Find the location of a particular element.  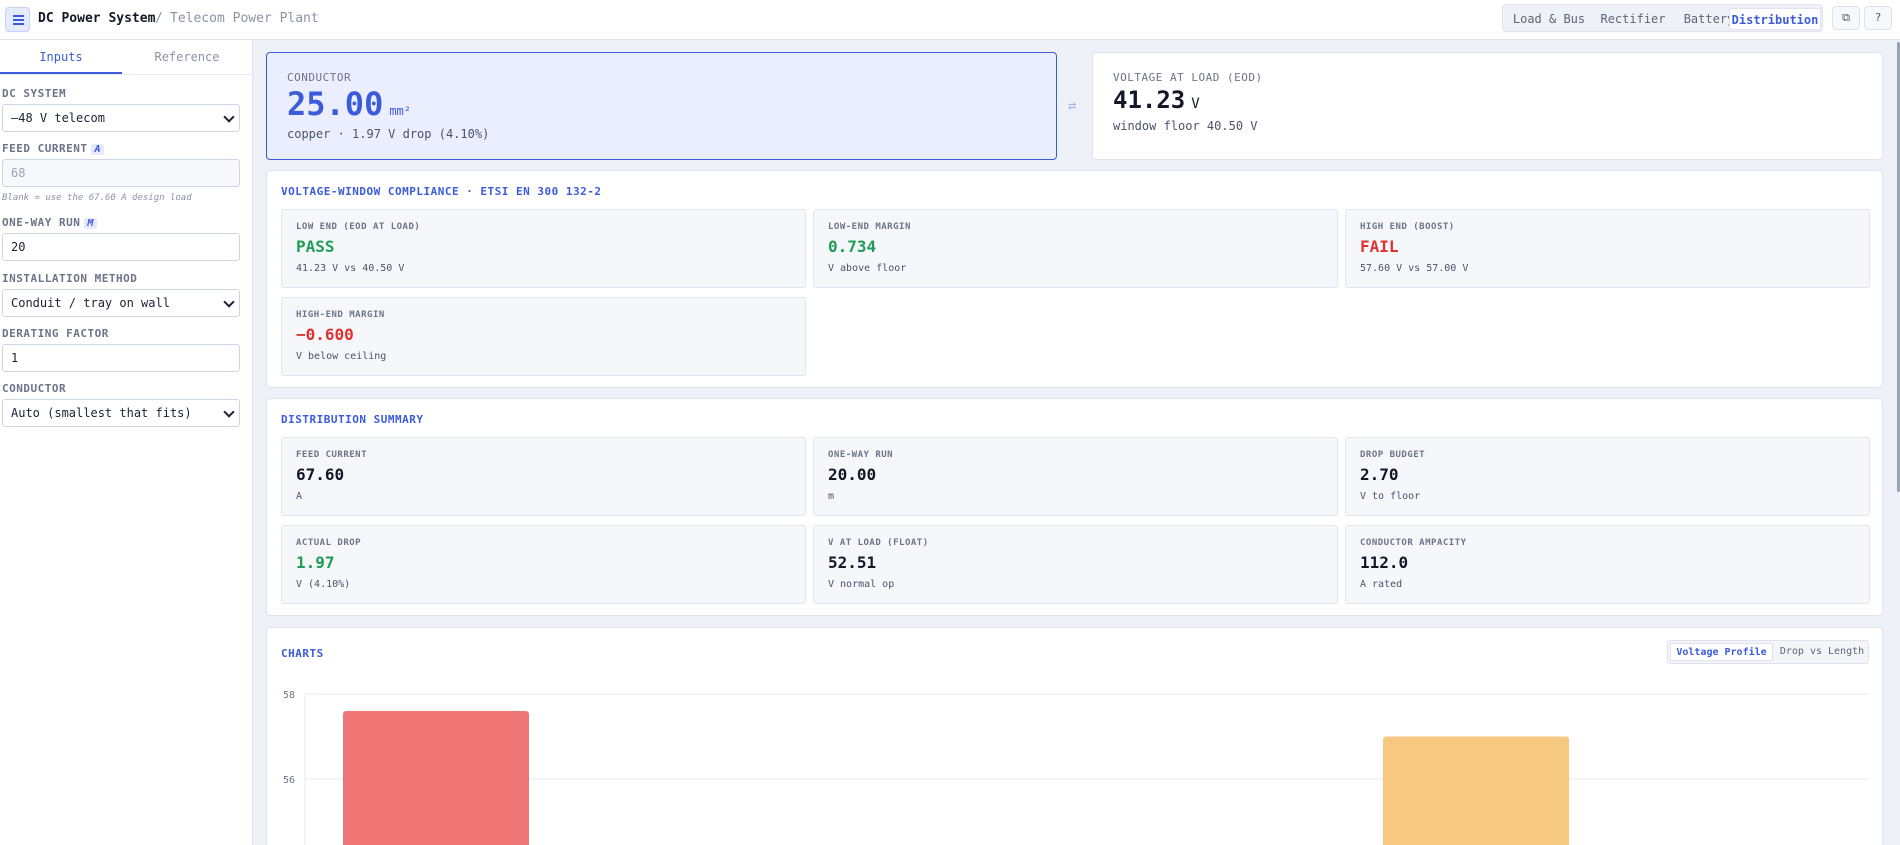

installation-method-value: Conduit / tray on wall is located at coordinates (90, 303).